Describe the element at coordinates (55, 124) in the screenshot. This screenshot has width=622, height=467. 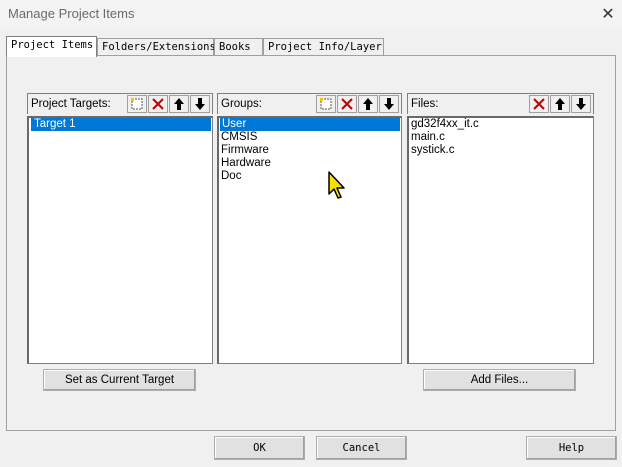
I see `list-item-label: Target 1` at that location.